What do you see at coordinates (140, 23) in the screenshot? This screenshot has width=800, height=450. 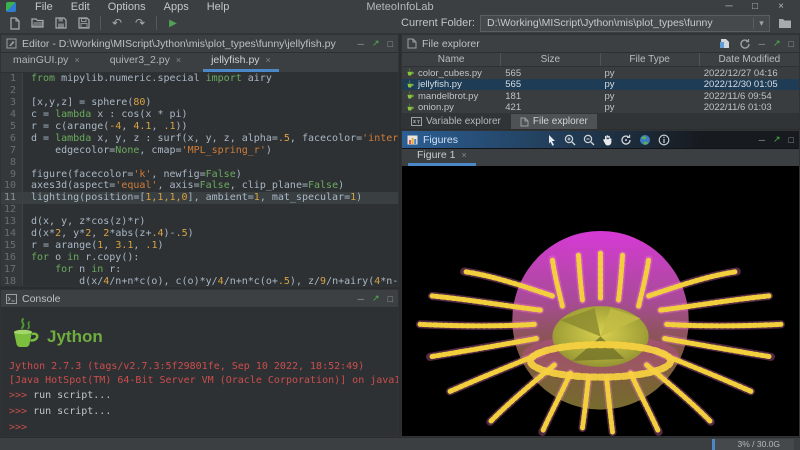 I see `redo-button: ↷` at bounding box center [140, 23].